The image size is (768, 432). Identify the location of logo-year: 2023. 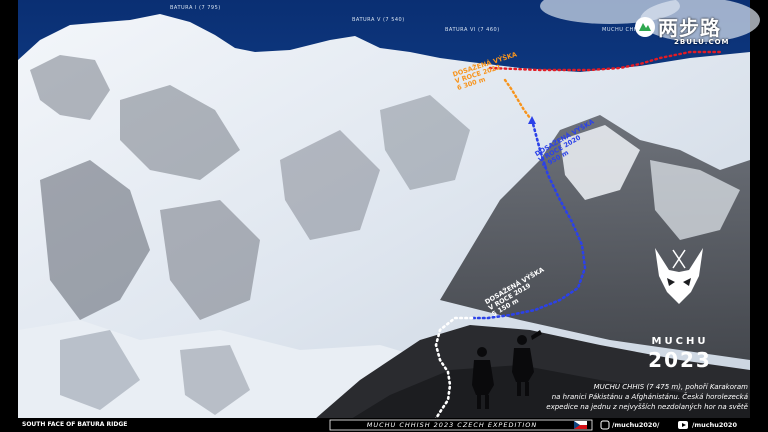
(680, 360).